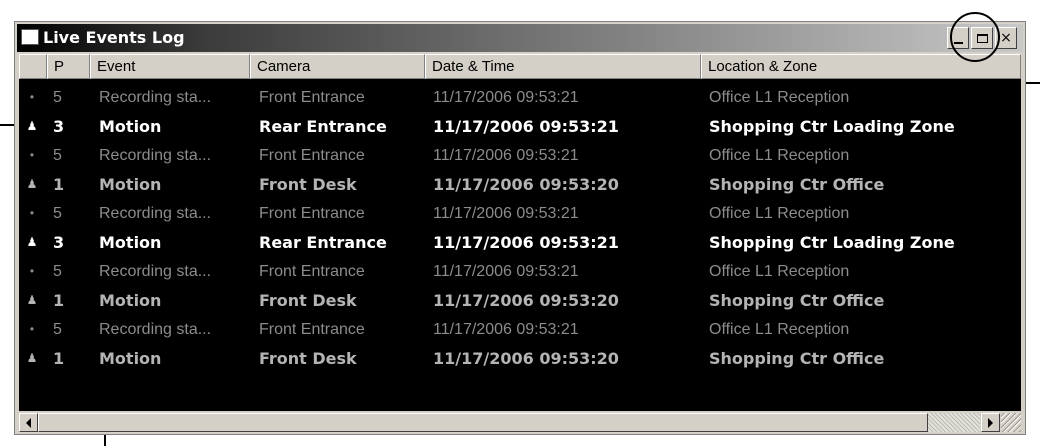 This screenshot has width=1040, height=446. What do you see at coordinates (975, 37) in the screenshot?
I see `highlight-circle` at bounding box center [975, 37].